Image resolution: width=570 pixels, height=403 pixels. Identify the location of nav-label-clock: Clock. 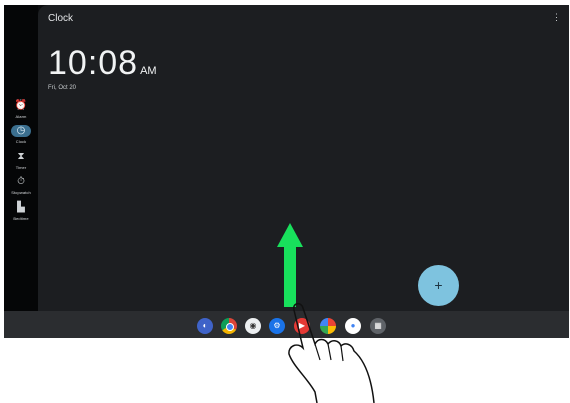
(21, 141).